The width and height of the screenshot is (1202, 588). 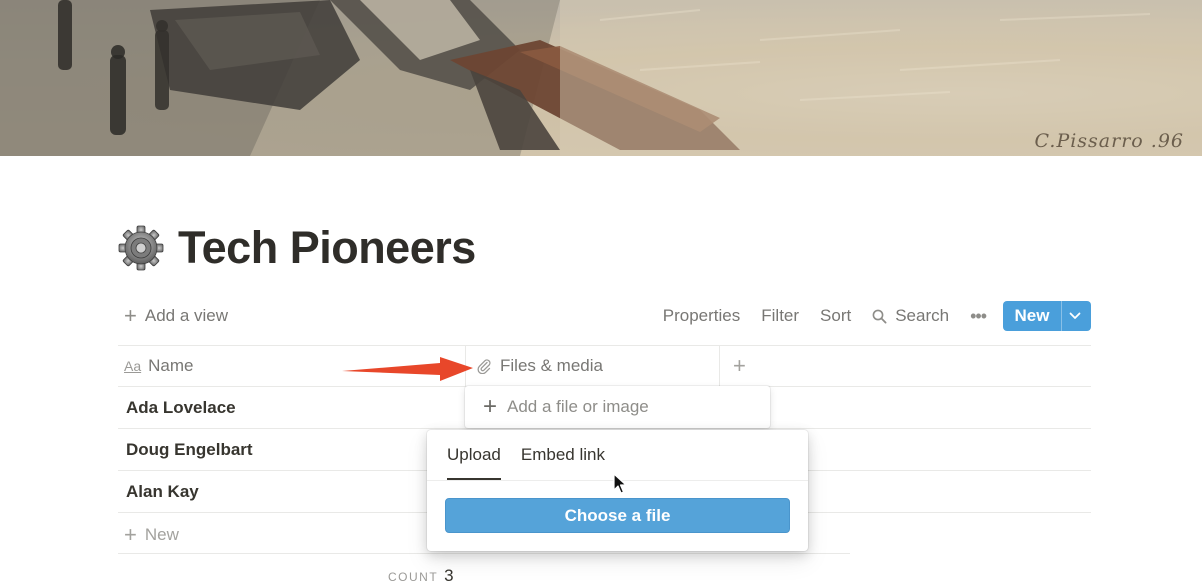 I want to click on tab-upload: Upload, so click(x=474, y=461).